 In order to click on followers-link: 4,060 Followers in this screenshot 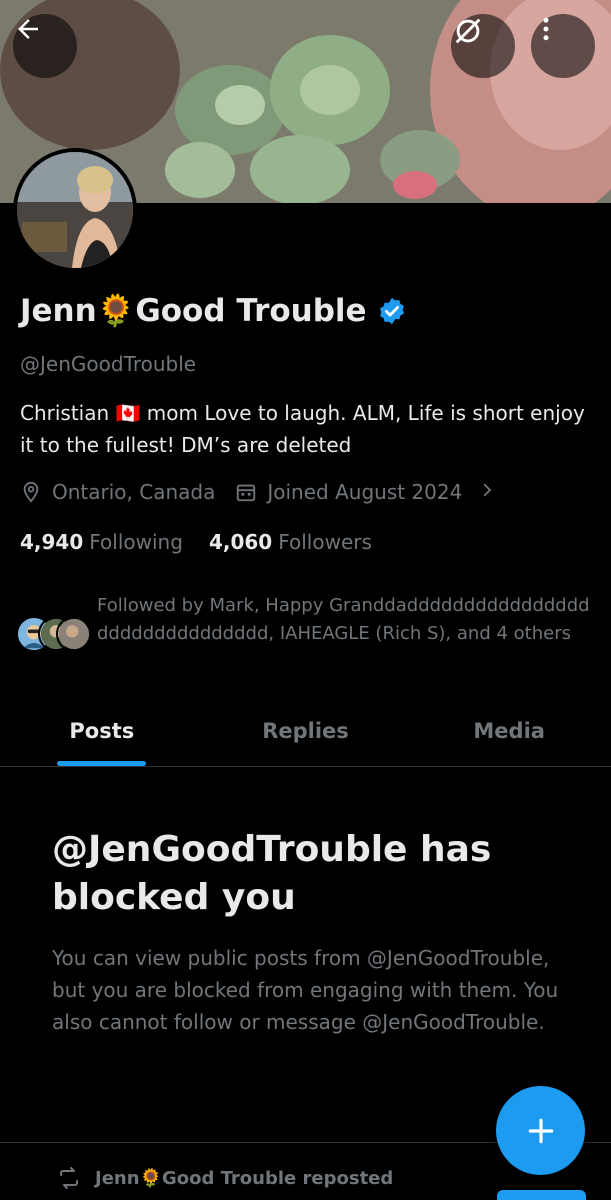, I will do `click(290, 542)`.